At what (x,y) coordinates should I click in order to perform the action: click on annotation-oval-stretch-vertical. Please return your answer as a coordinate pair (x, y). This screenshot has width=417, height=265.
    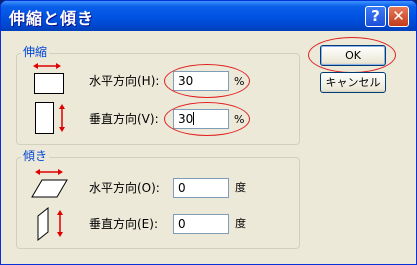
    Looking at the image, I should click on (207, 119).